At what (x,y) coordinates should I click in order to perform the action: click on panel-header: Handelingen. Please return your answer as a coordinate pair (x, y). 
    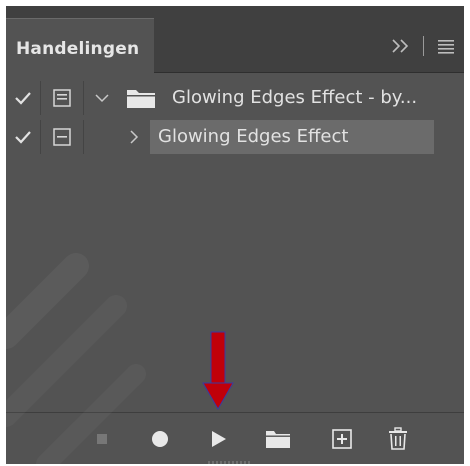
    Looking at the image, I should click on (235, 39).